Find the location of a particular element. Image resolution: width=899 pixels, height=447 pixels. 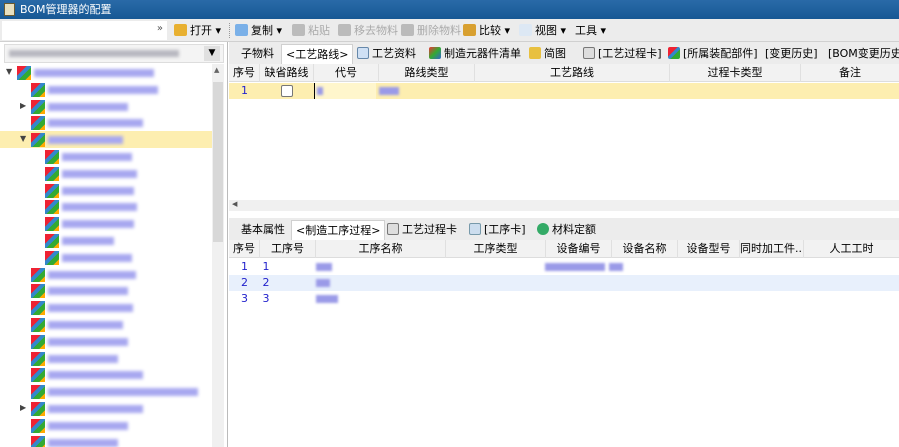

col-default-route: 缺省路线 is located at coordinates (287, 73).